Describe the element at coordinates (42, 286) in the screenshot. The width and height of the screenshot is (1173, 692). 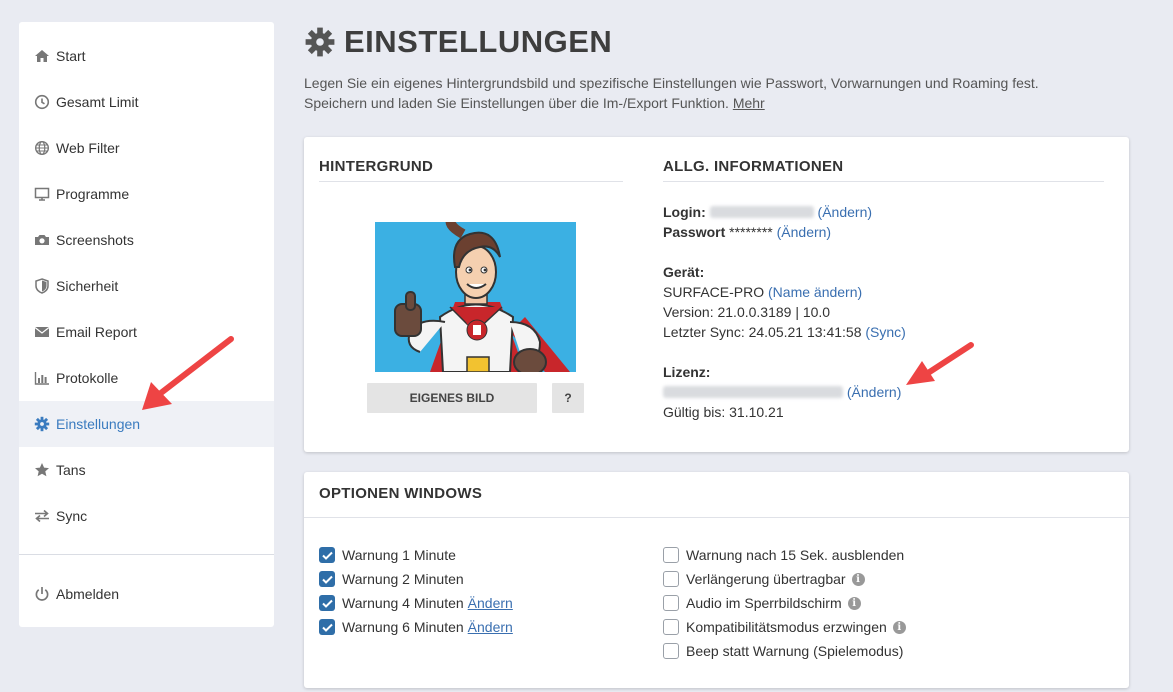
I see `shield-icon` at that location.